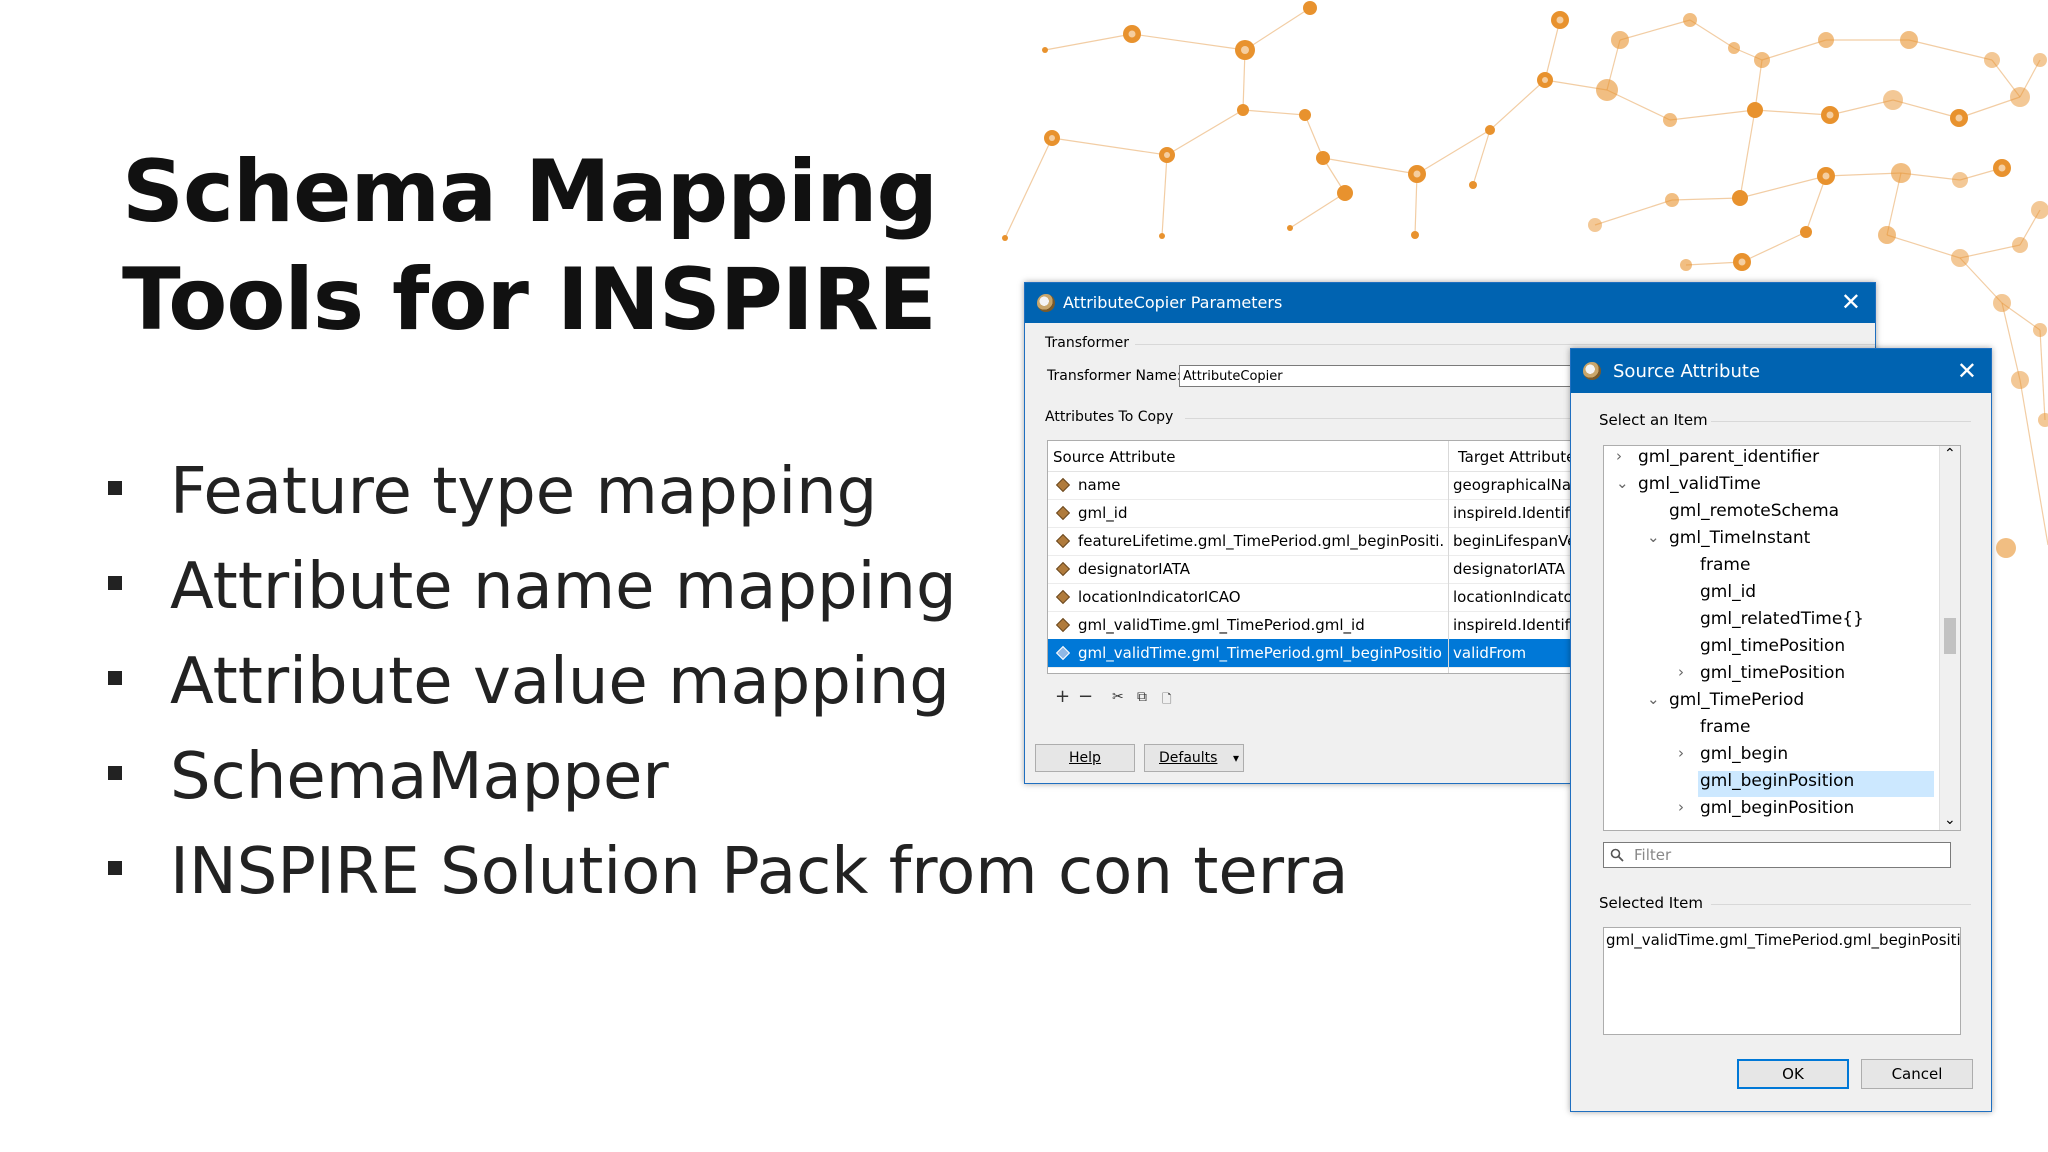  Describe the element at coordinates (1062, 696) in the screenshot. I see `add-row-button: +` at that location.